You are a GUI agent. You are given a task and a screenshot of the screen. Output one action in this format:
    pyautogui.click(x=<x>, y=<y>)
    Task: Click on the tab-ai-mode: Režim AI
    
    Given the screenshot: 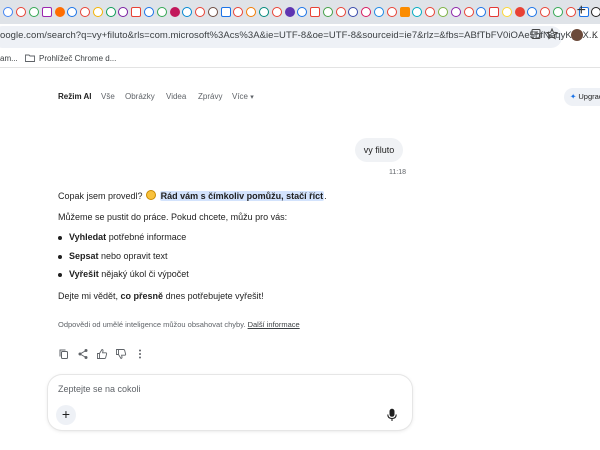 What is the action you would take?
    pyautogui.click(x=75, y=96)
    